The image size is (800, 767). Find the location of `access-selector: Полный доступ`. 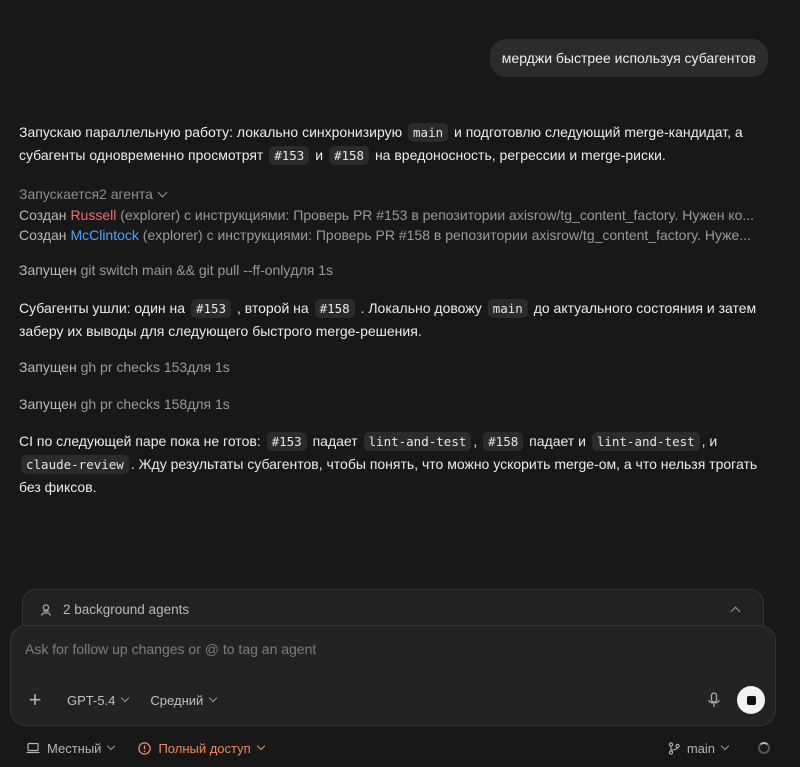

access-selector: Полный доступ is located at coordinates (201, 748).